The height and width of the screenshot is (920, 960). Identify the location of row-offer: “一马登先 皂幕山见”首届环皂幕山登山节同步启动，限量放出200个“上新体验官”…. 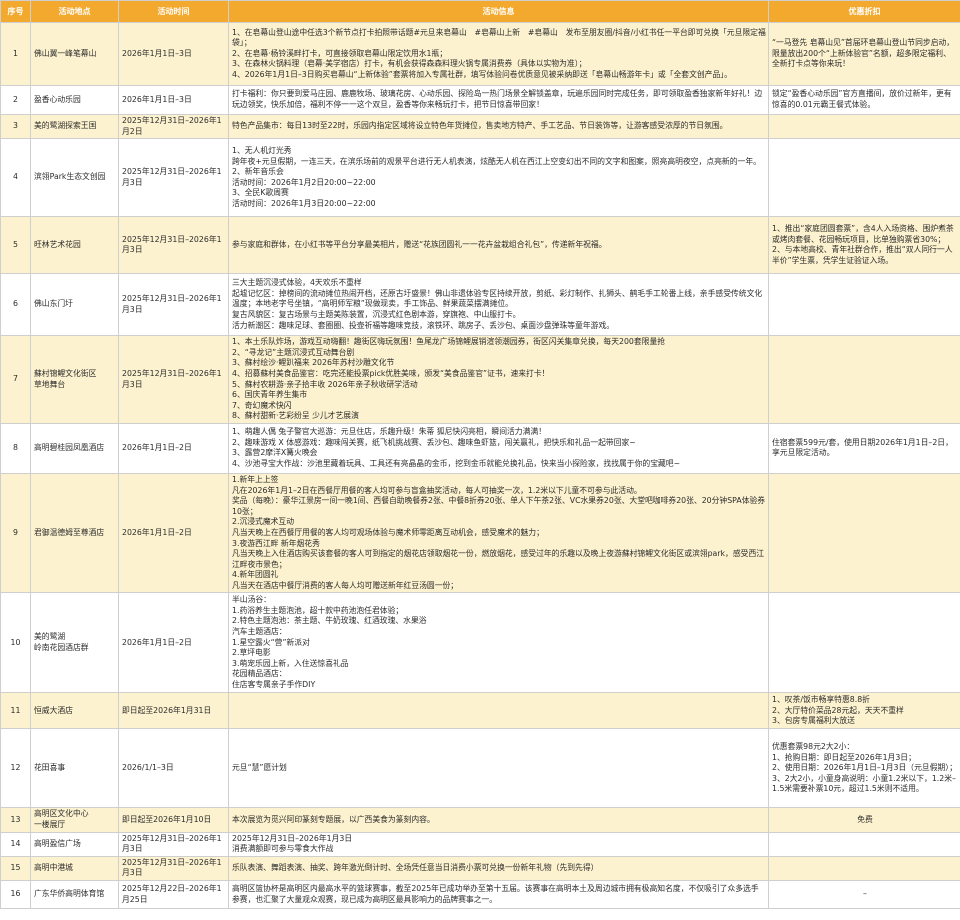
(864, 54).